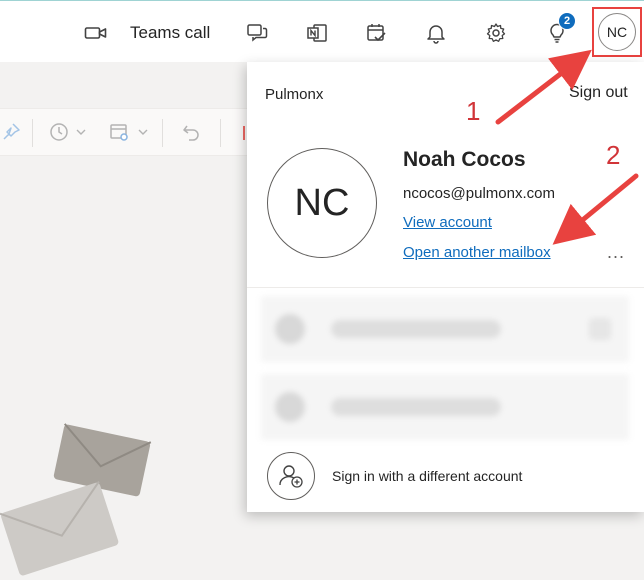  Describe the element at coordinates (191, 132) in the screenshot. I see `undo-icon` at that location.